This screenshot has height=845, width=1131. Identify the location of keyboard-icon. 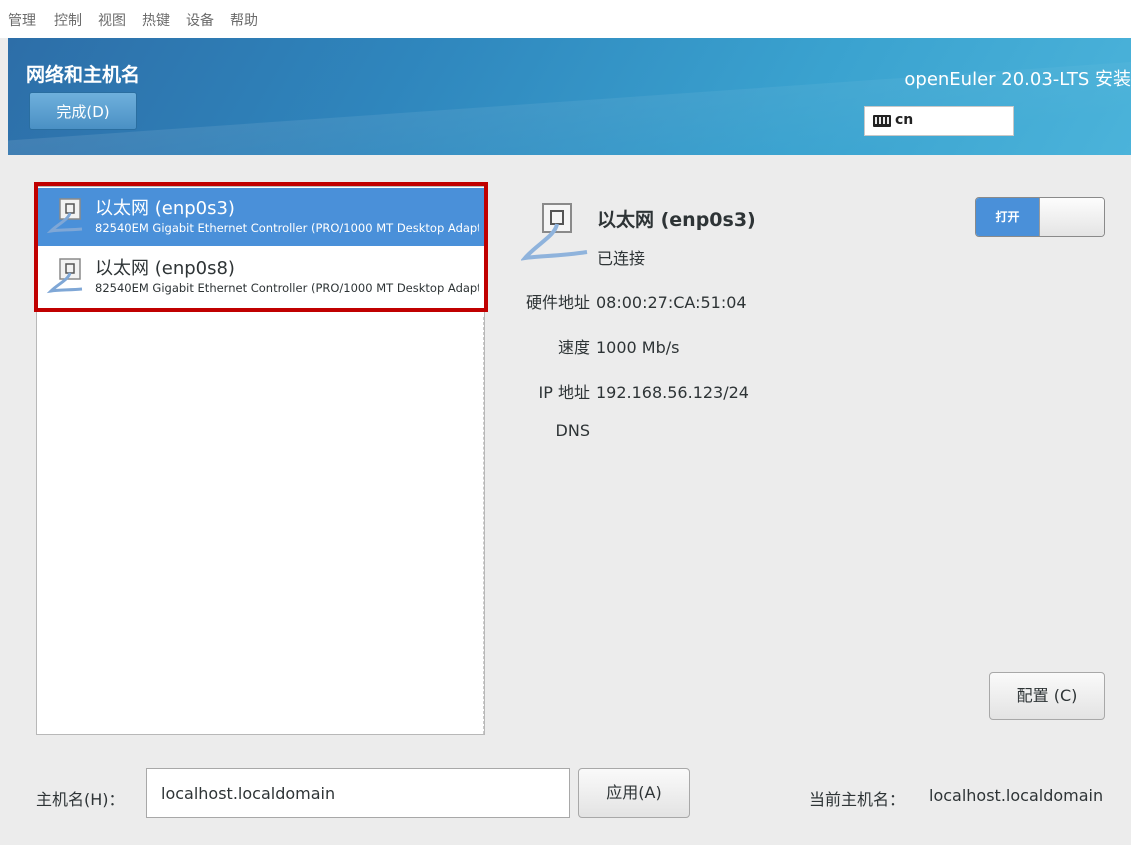
(882, 121).